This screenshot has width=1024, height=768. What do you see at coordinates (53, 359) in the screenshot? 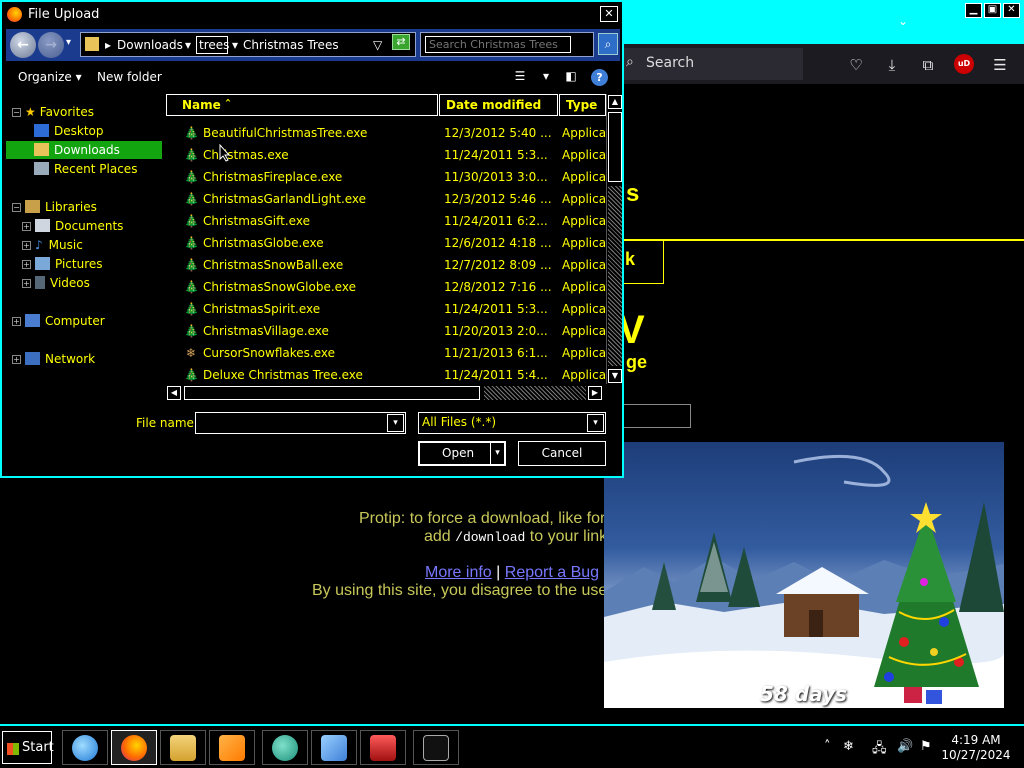
I see `nav-network: + Network` at bounding box center [53, 359].